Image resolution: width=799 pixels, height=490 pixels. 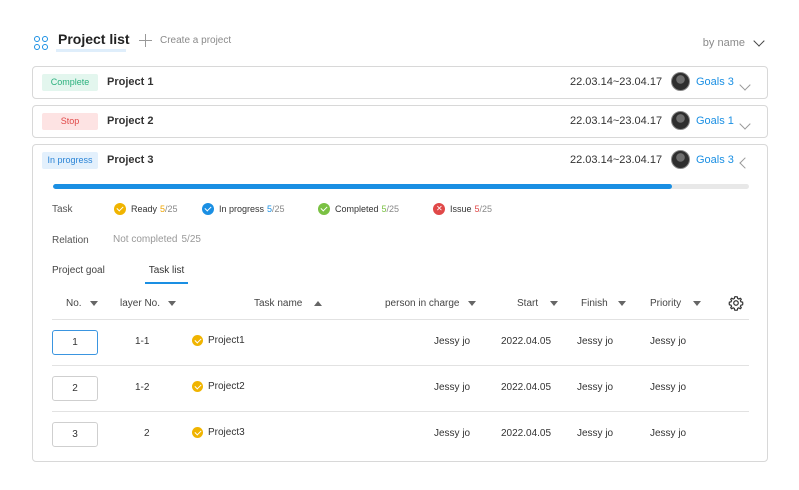 What do you see at coordinates (538, 303) in the screenshot?
I see `column-start: Start` at bounding box center [538, 303].